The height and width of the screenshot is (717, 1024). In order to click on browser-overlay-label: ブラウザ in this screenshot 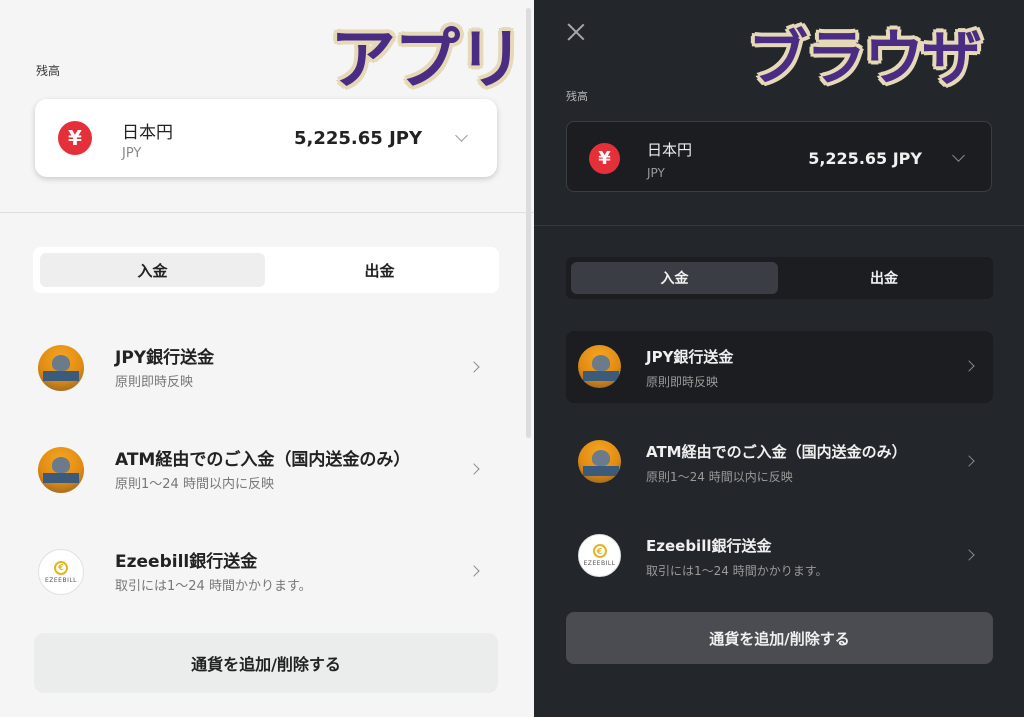, I will do `click(865, 59)`.